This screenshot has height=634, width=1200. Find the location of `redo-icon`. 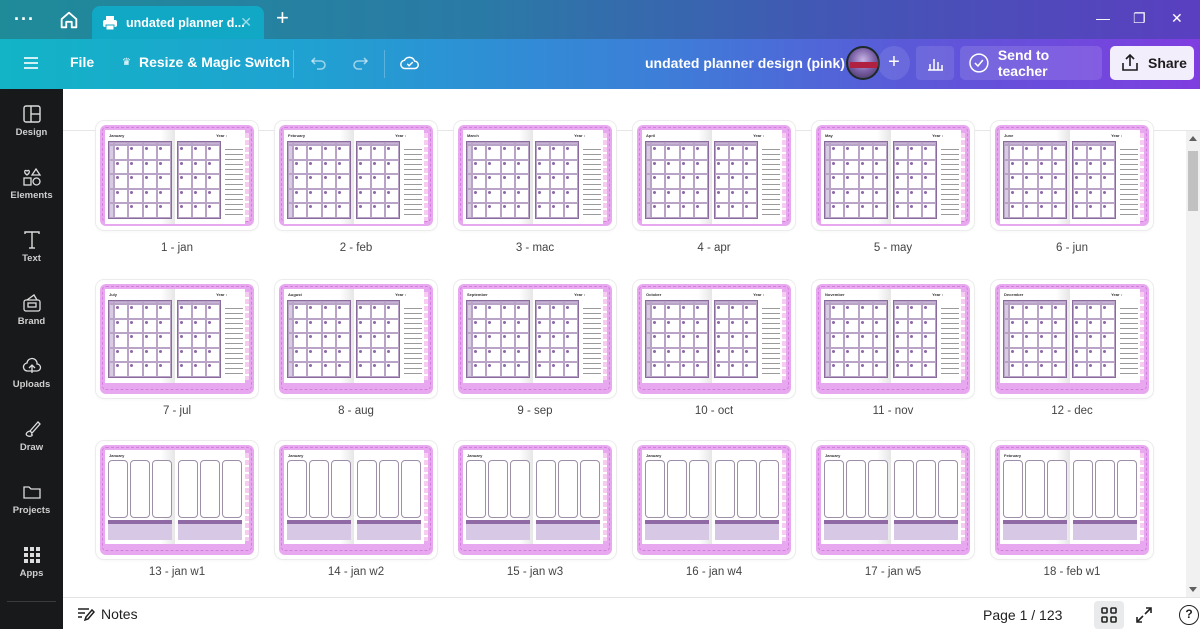

redo-icon is located at coordinates (360, 63).